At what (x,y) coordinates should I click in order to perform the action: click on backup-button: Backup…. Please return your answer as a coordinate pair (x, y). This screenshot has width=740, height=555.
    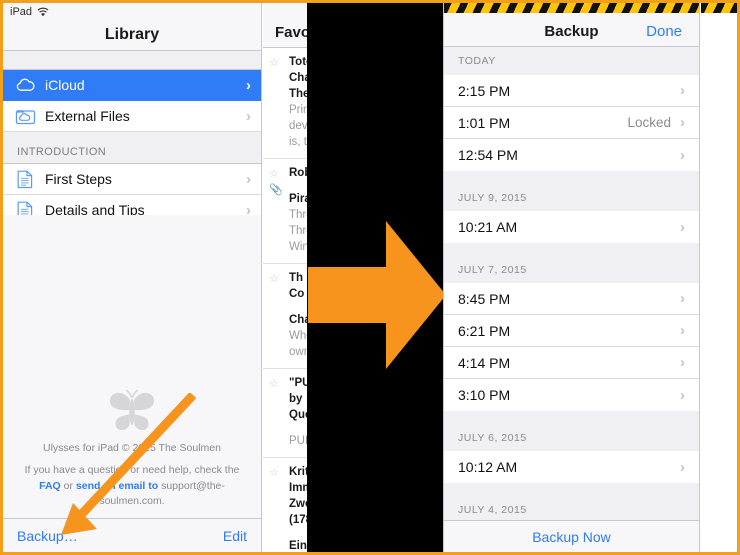
    Looking at the image, I should click on (47, 536).